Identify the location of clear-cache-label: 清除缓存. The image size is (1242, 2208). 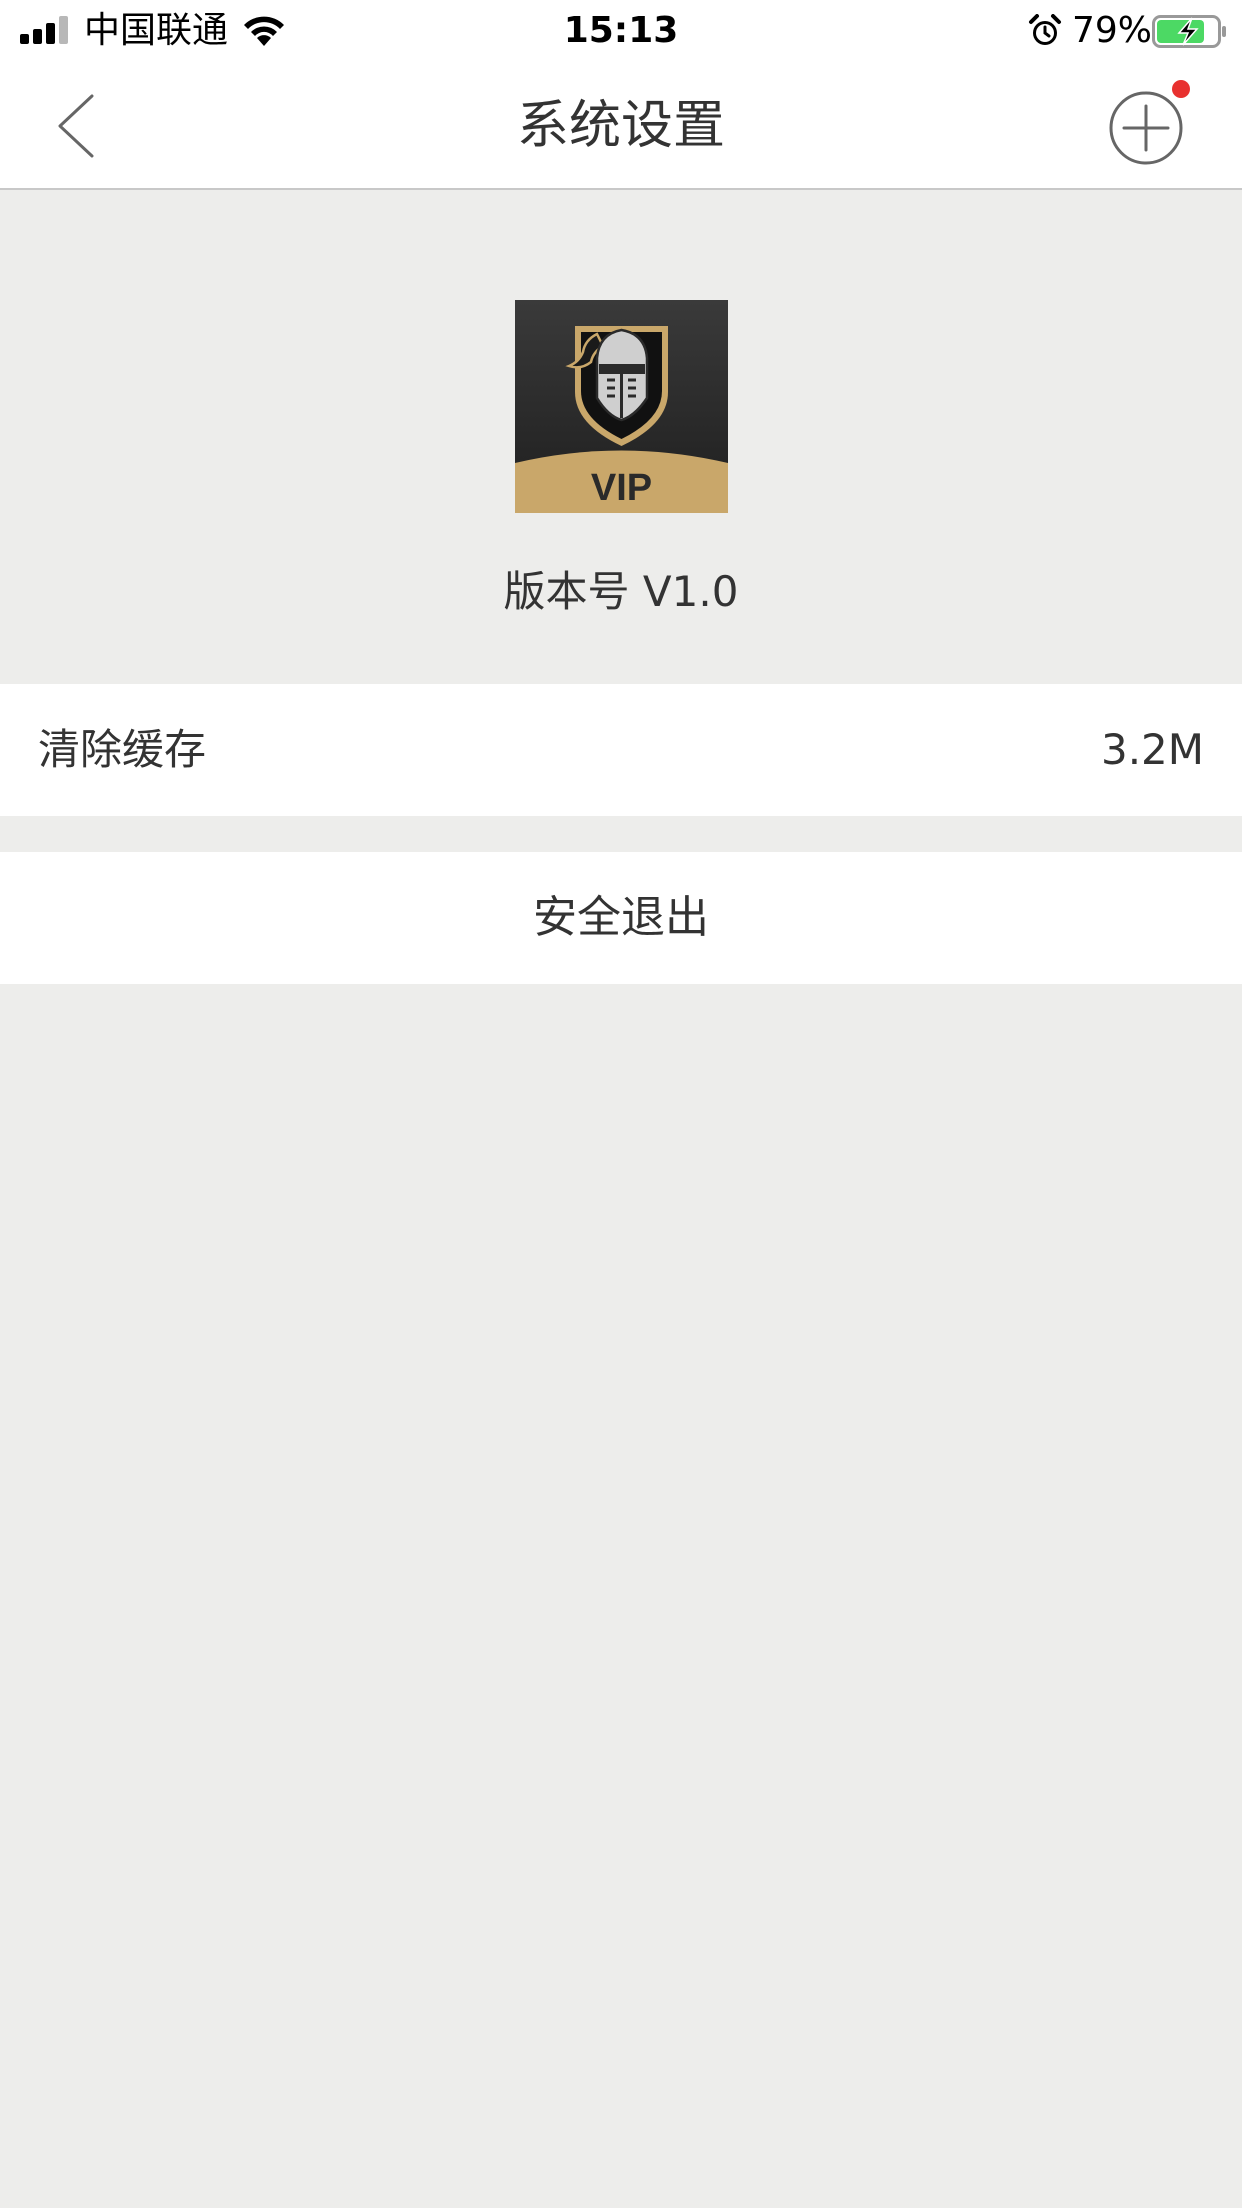
(122, 749).